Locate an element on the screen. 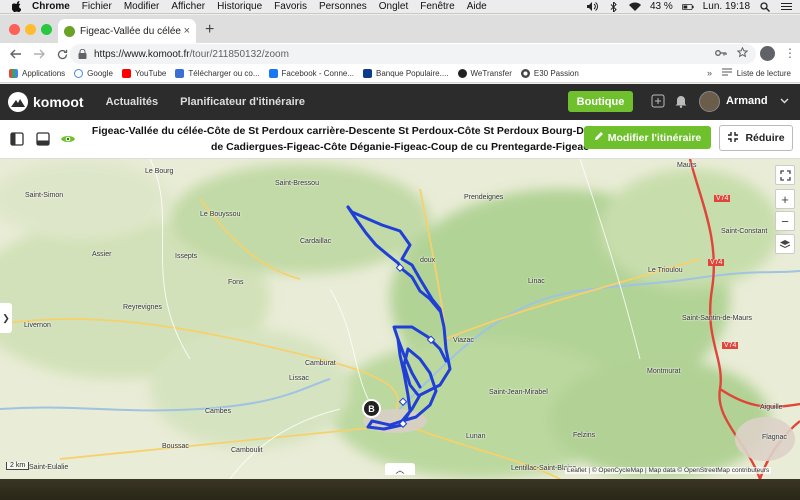 This screenshot has height=500, width=800. pencil-icon is located at coordinates (599, 137).